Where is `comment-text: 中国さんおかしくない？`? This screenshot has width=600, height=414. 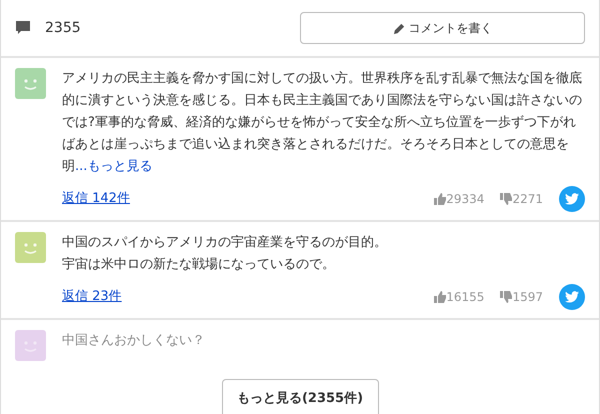 comment-text: 中国さんおかしくない？ is located at coordinates (134, 341).